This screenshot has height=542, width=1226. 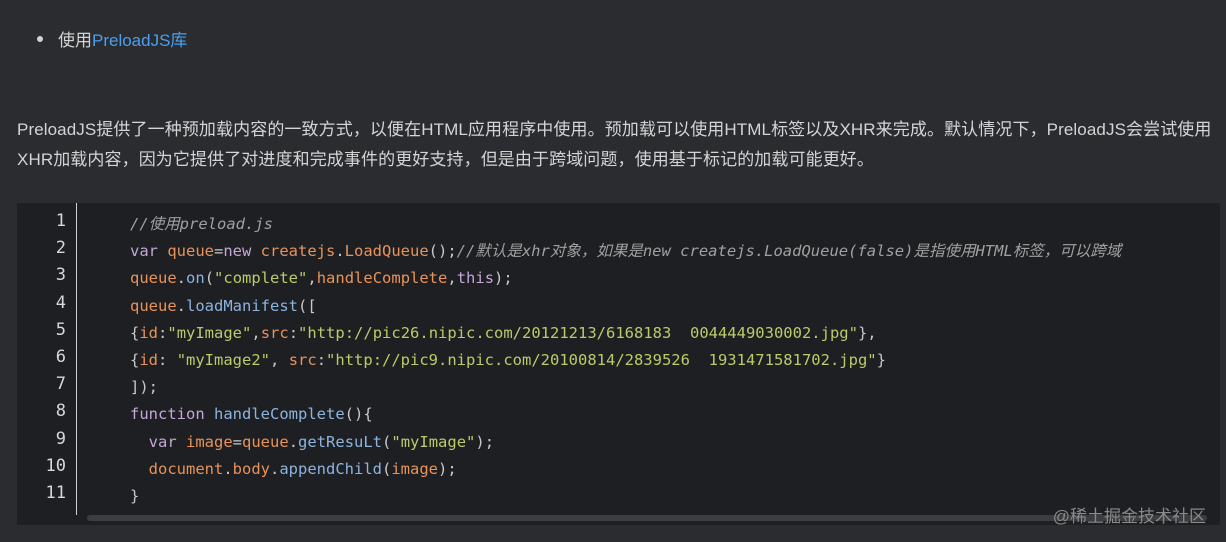 What do you see at coordinates (251, 468) in the screenshot?
I see `code-identifier: body` at bounding box center [251, 468].